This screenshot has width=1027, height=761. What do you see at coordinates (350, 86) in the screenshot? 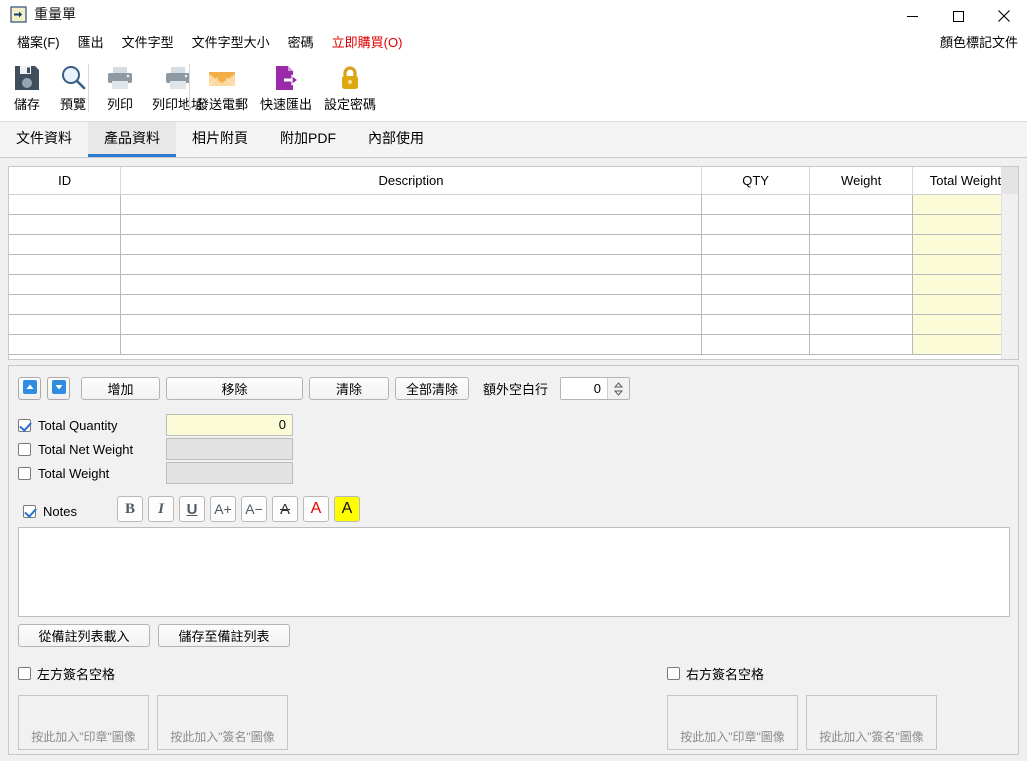
I see `toolbar-button-set-password: 設定密碼` at bounding box center [350, 86].